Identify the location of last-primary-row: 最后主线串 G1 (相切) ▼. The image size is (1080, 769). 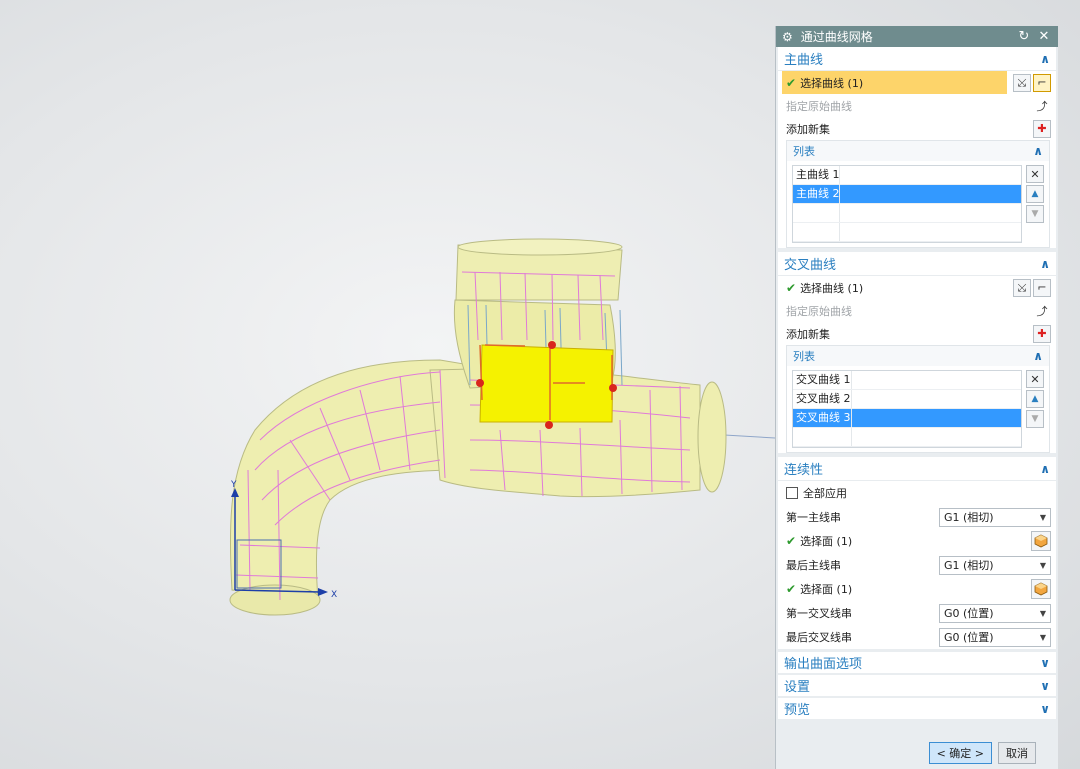
(917, 565).